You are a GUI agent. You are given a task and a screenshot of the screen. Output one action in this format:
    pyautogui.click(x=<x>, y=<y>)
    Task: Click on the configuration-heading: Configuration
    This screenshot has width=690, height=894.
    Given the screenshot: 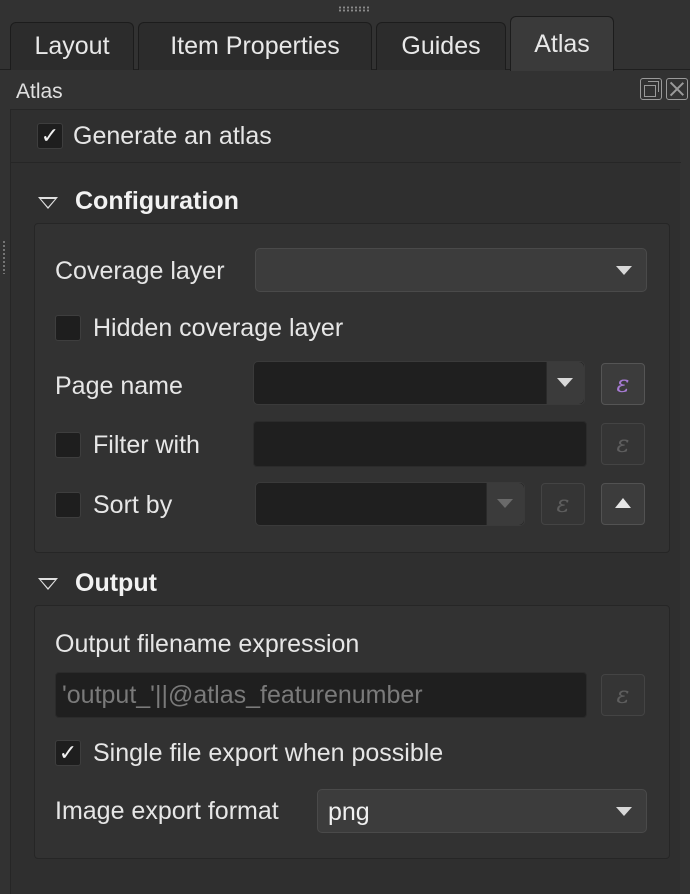 What is the action you would take?
    pyautogui.click(x=157, y=201)
    